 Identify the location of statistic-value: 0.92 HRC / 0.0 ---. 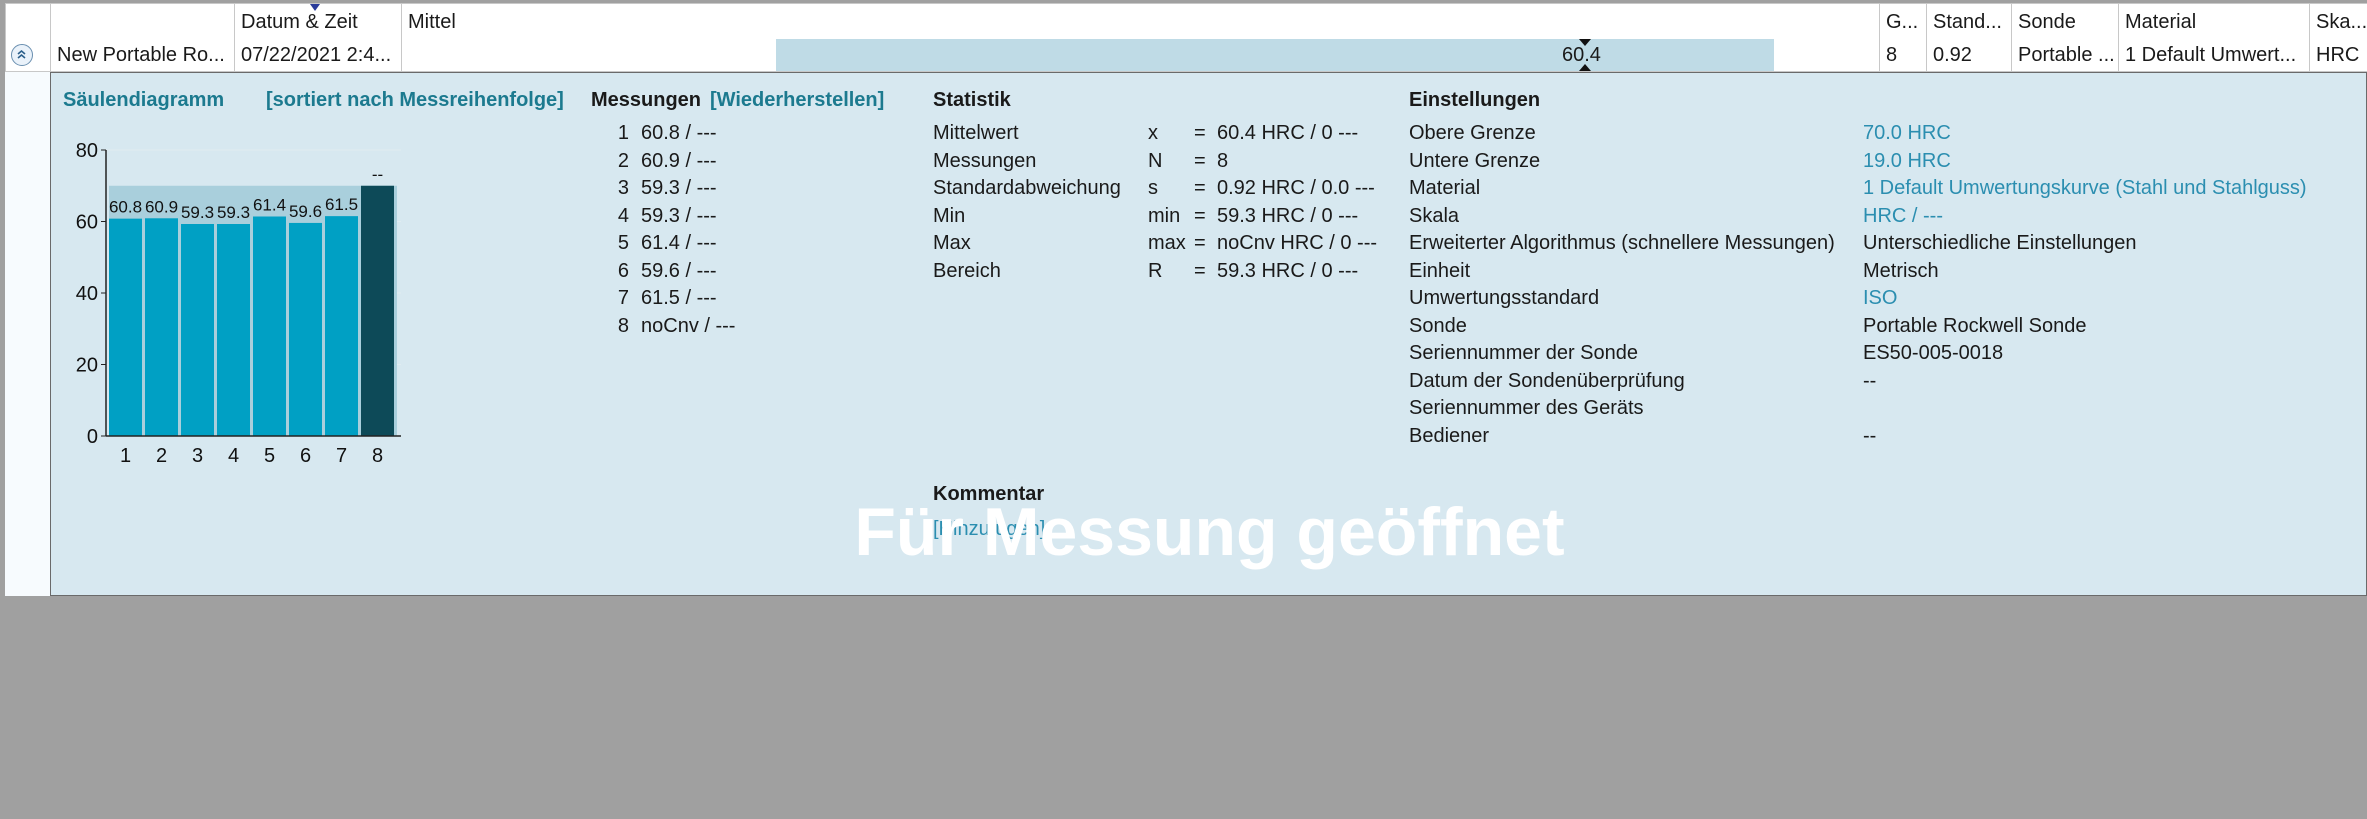
(1296, 188).